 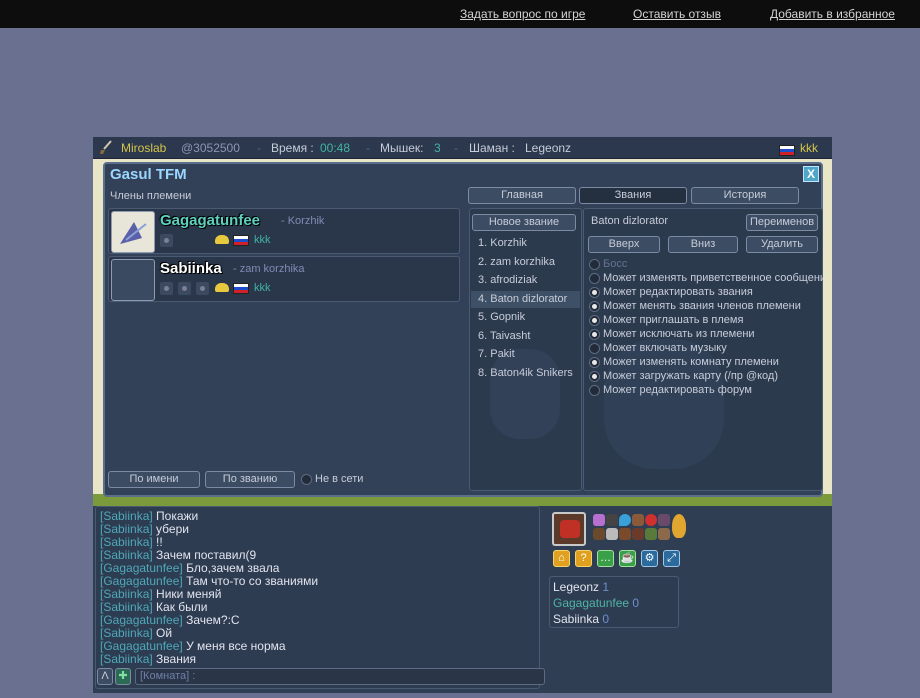 I want to click on fullscreen-icon: ⤢, so click(x=671, y=558).